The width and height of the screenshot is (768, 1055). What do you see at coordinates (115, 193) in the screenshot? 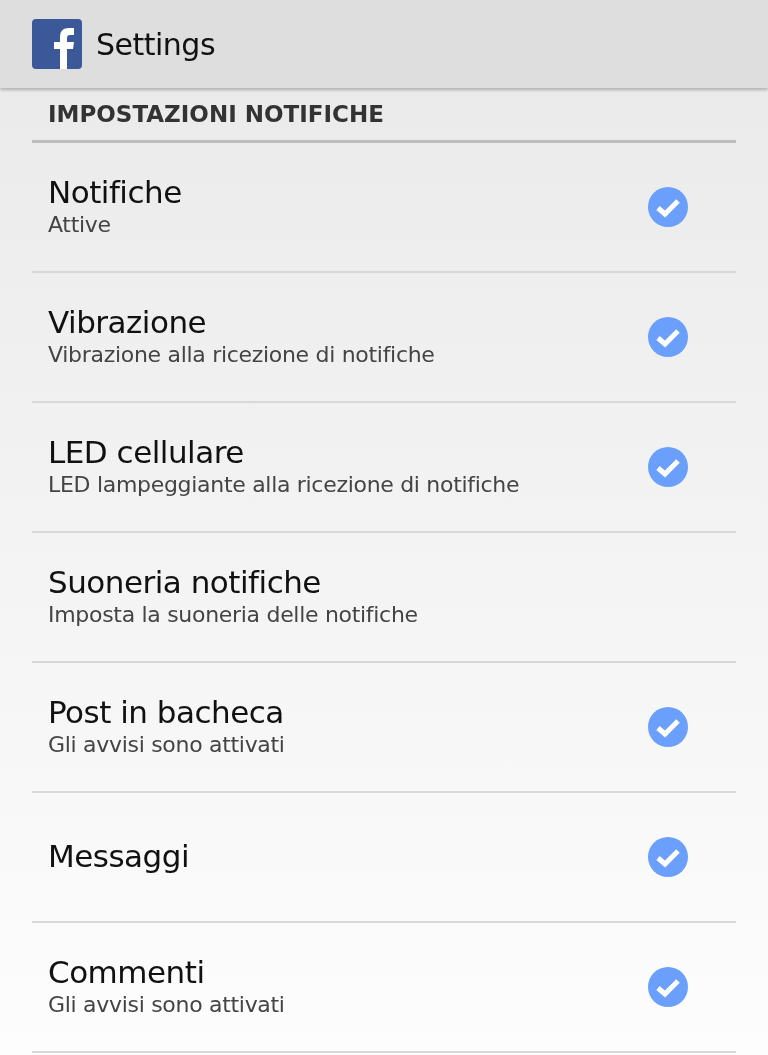
I see `setting-title: Notifiche` at bounding box center [115, 193].